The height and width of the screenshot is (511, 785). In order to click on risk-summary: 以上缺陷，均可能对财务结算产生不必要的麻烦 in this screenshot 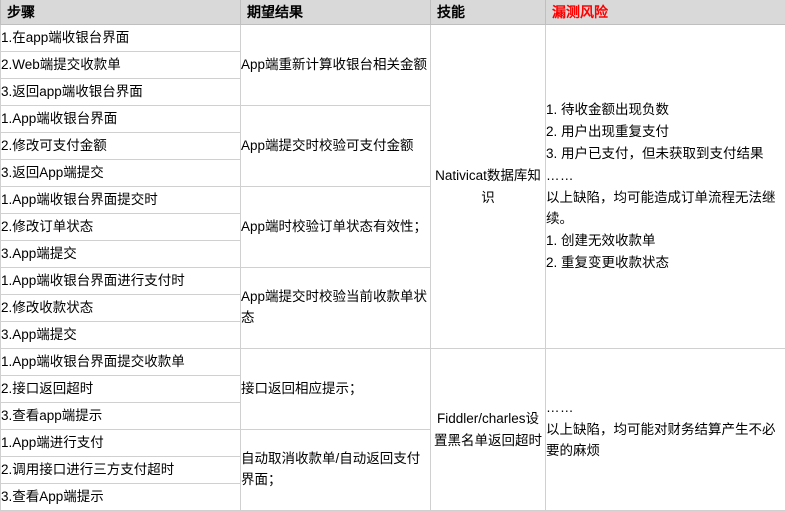, I will do `click(665, 441)`.